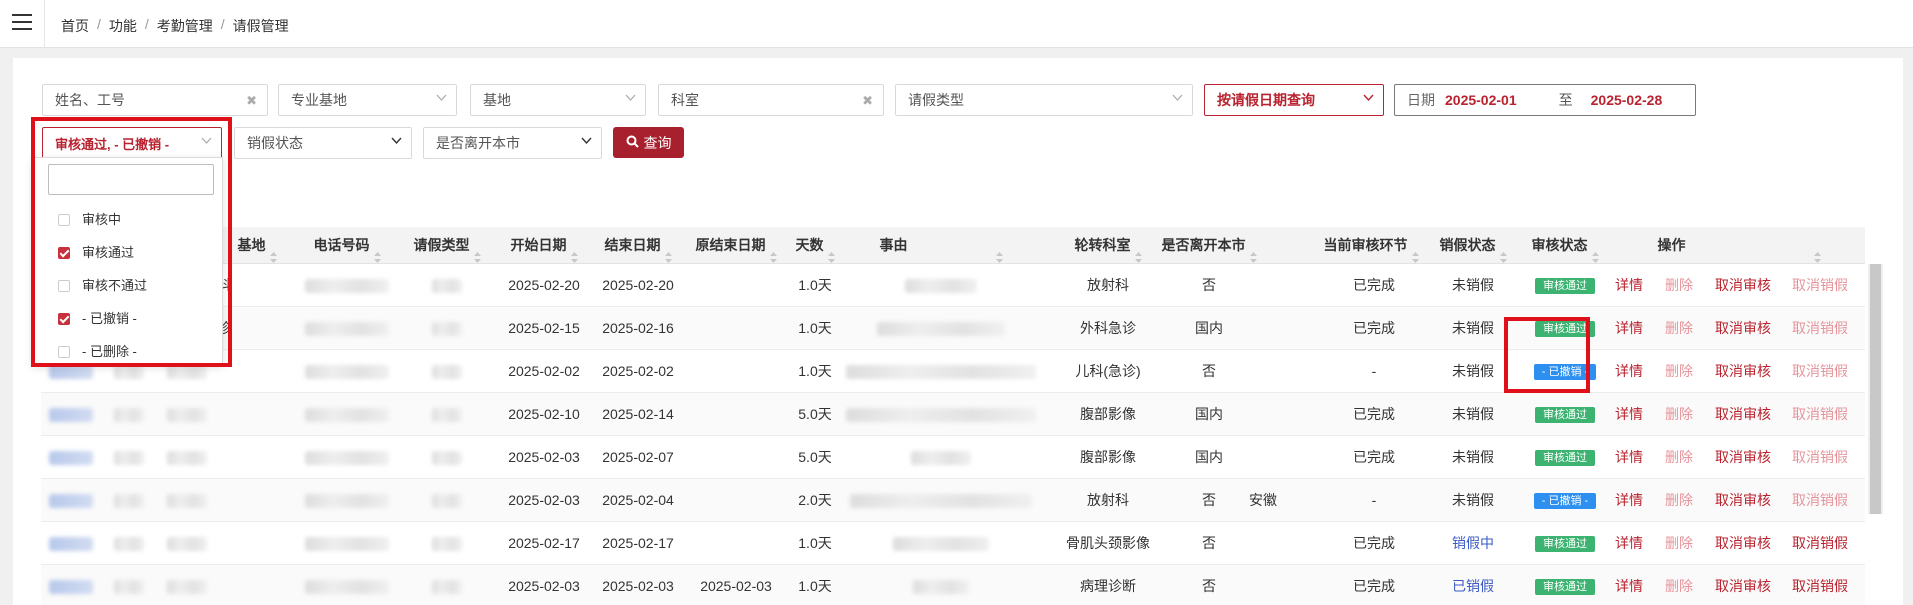 The width and height of the screenshot is (1913, 605). What do you see at coordinates (512, 143) in the screenshot?
I see `left-city-select: 是否离开本市` at bounding box center [512, 143].